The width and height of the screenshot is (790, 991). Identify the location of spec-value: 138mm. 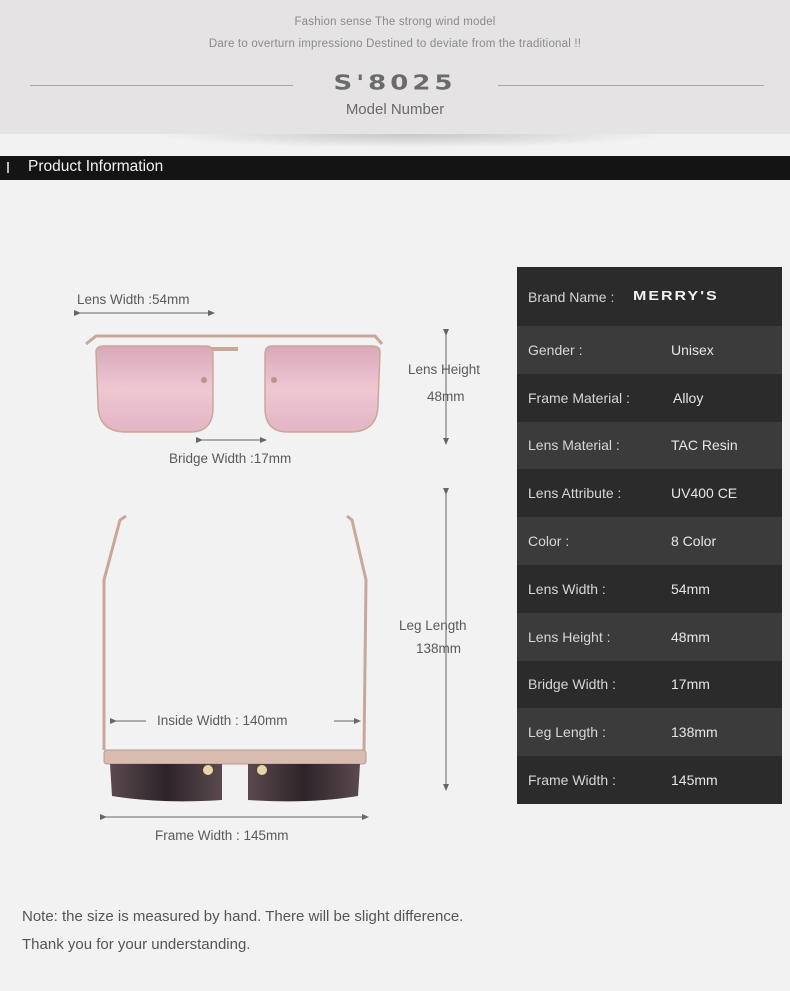
(694, 732).